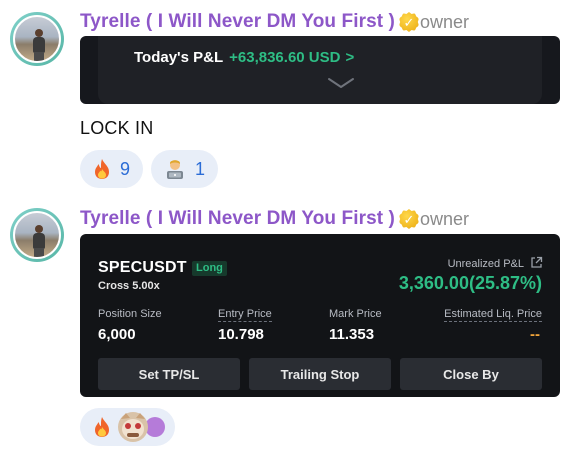  Describe the element at coordinates (117, 128) in the screenshot. I see `message-text: LOCK IN` at that location.